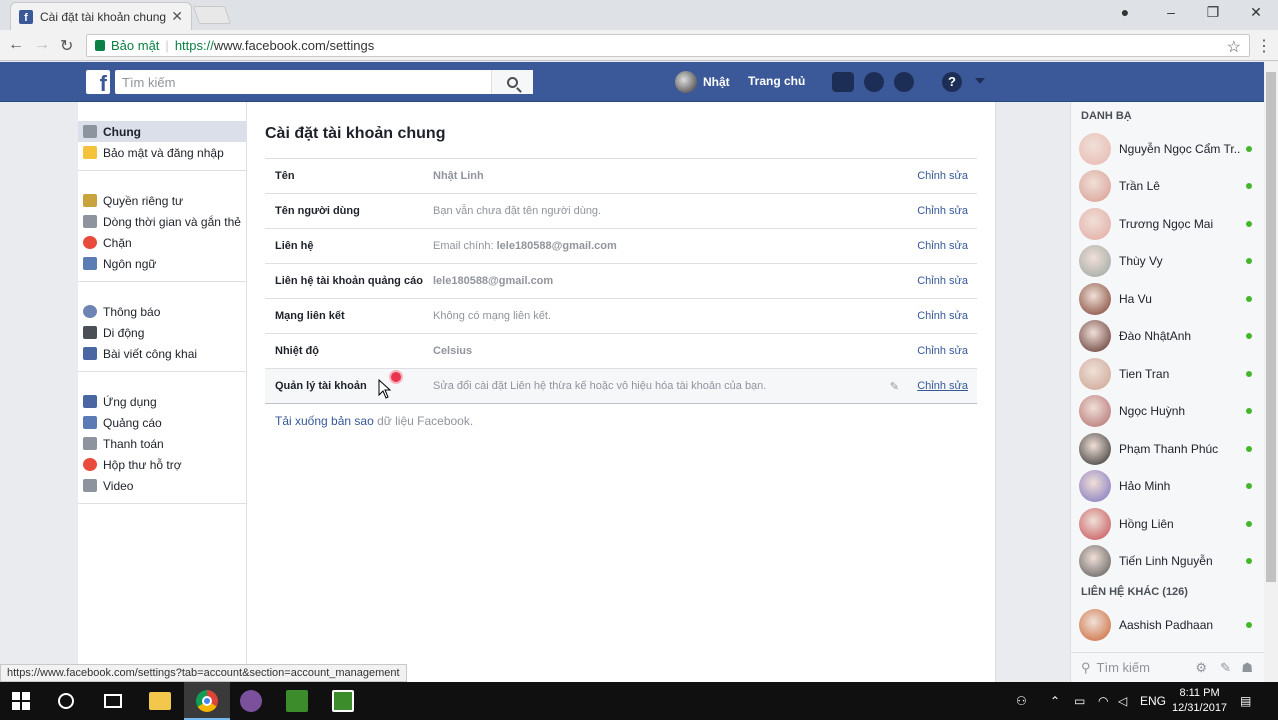 The height and width of the screenshot is (720, 1278). What do you see at coordinates (251, 701) in the screenshot?
I see `viber-icon` at bounding box center [251, 701].